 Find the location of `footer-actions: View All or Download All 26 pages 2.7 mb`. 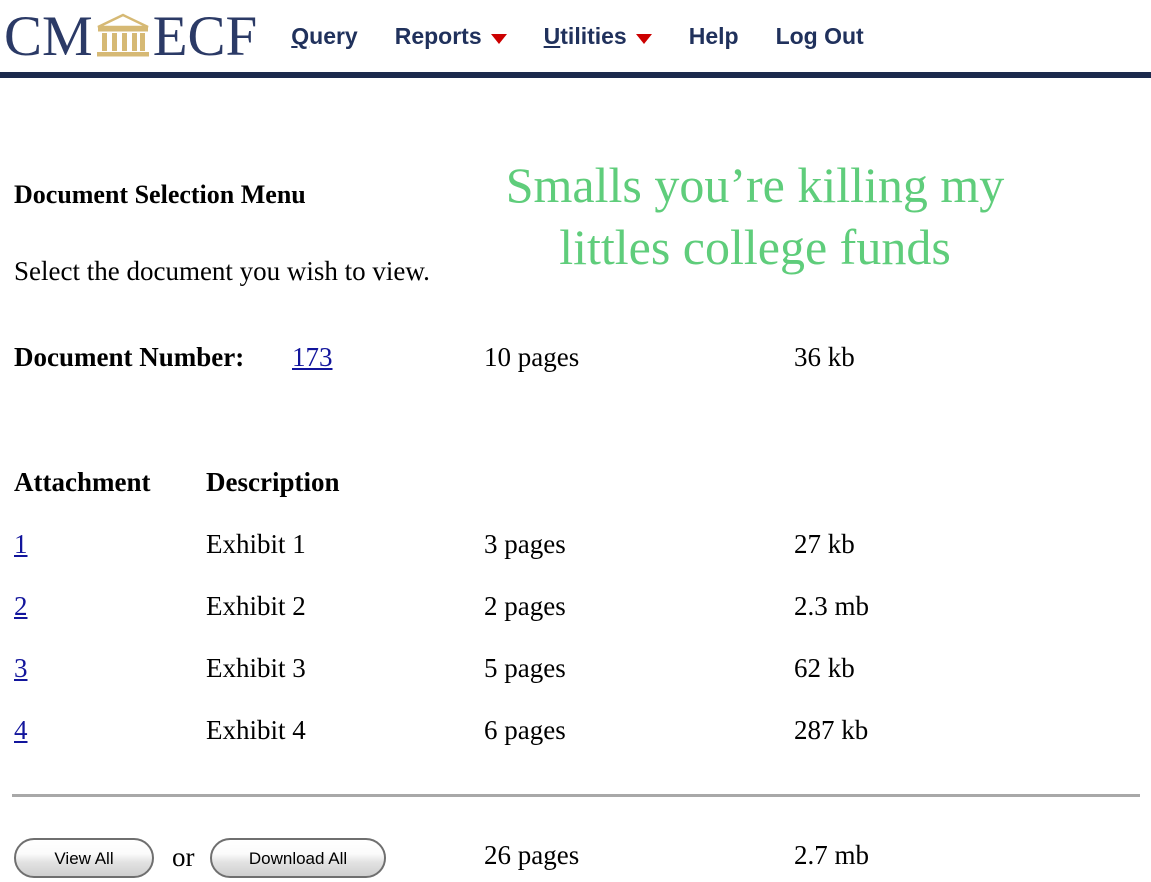

footer-actions: View All or Download All 26 pages 2.7 mb is located at coordinates (574, 858).